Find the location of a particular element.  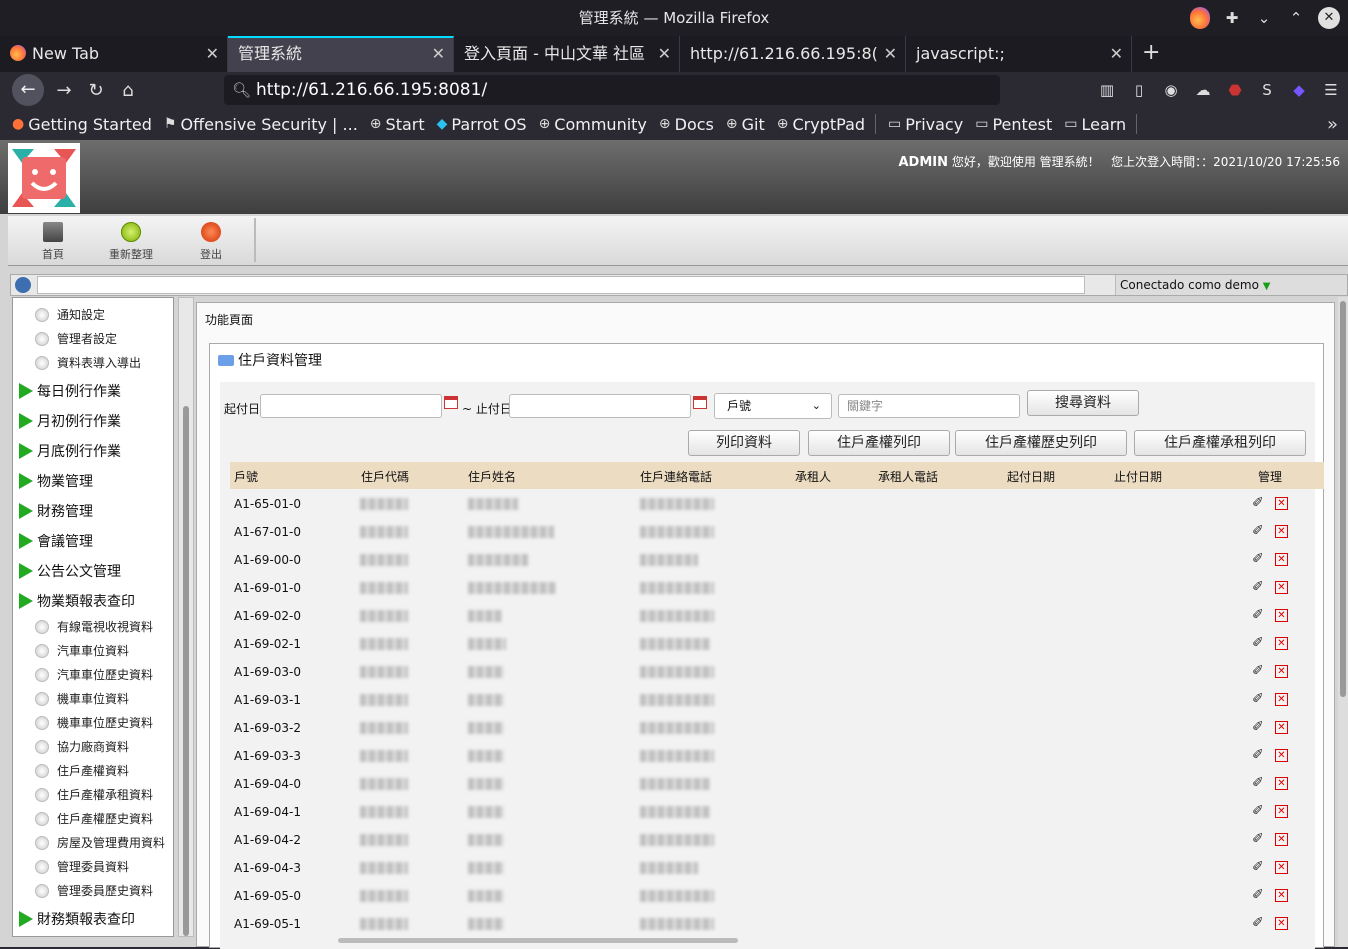

sidebar-item: 月底例行作業 is located at coordinates (93, 451).